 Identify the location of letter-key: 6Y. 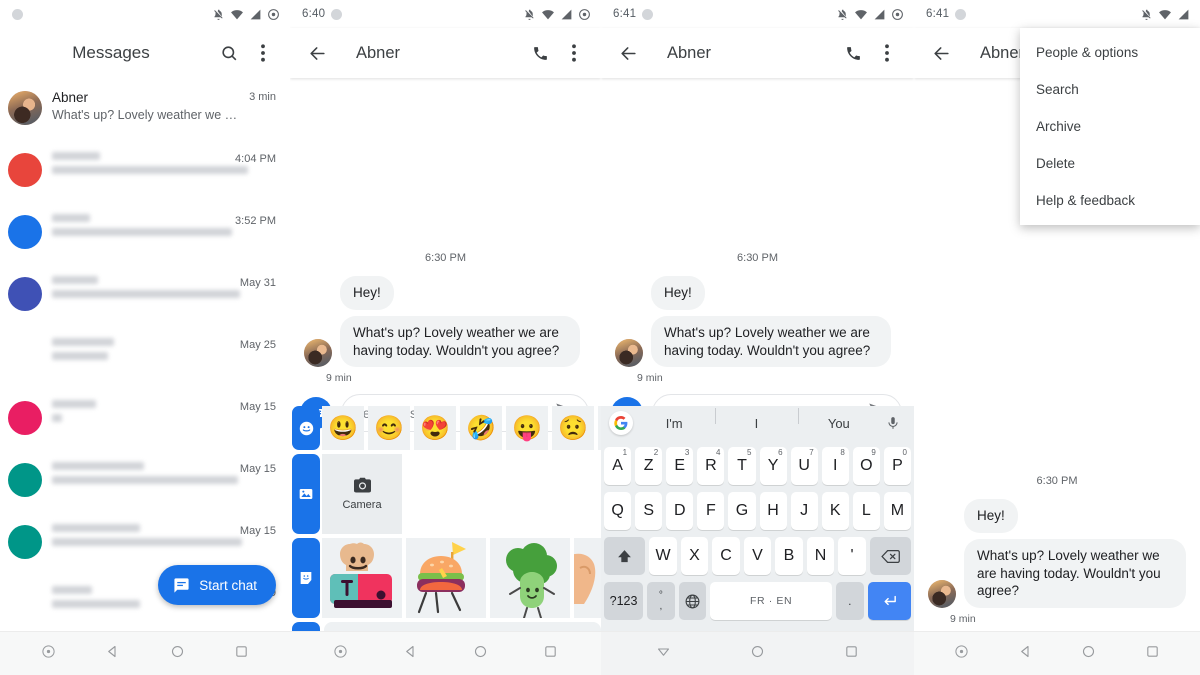
(773, 466).